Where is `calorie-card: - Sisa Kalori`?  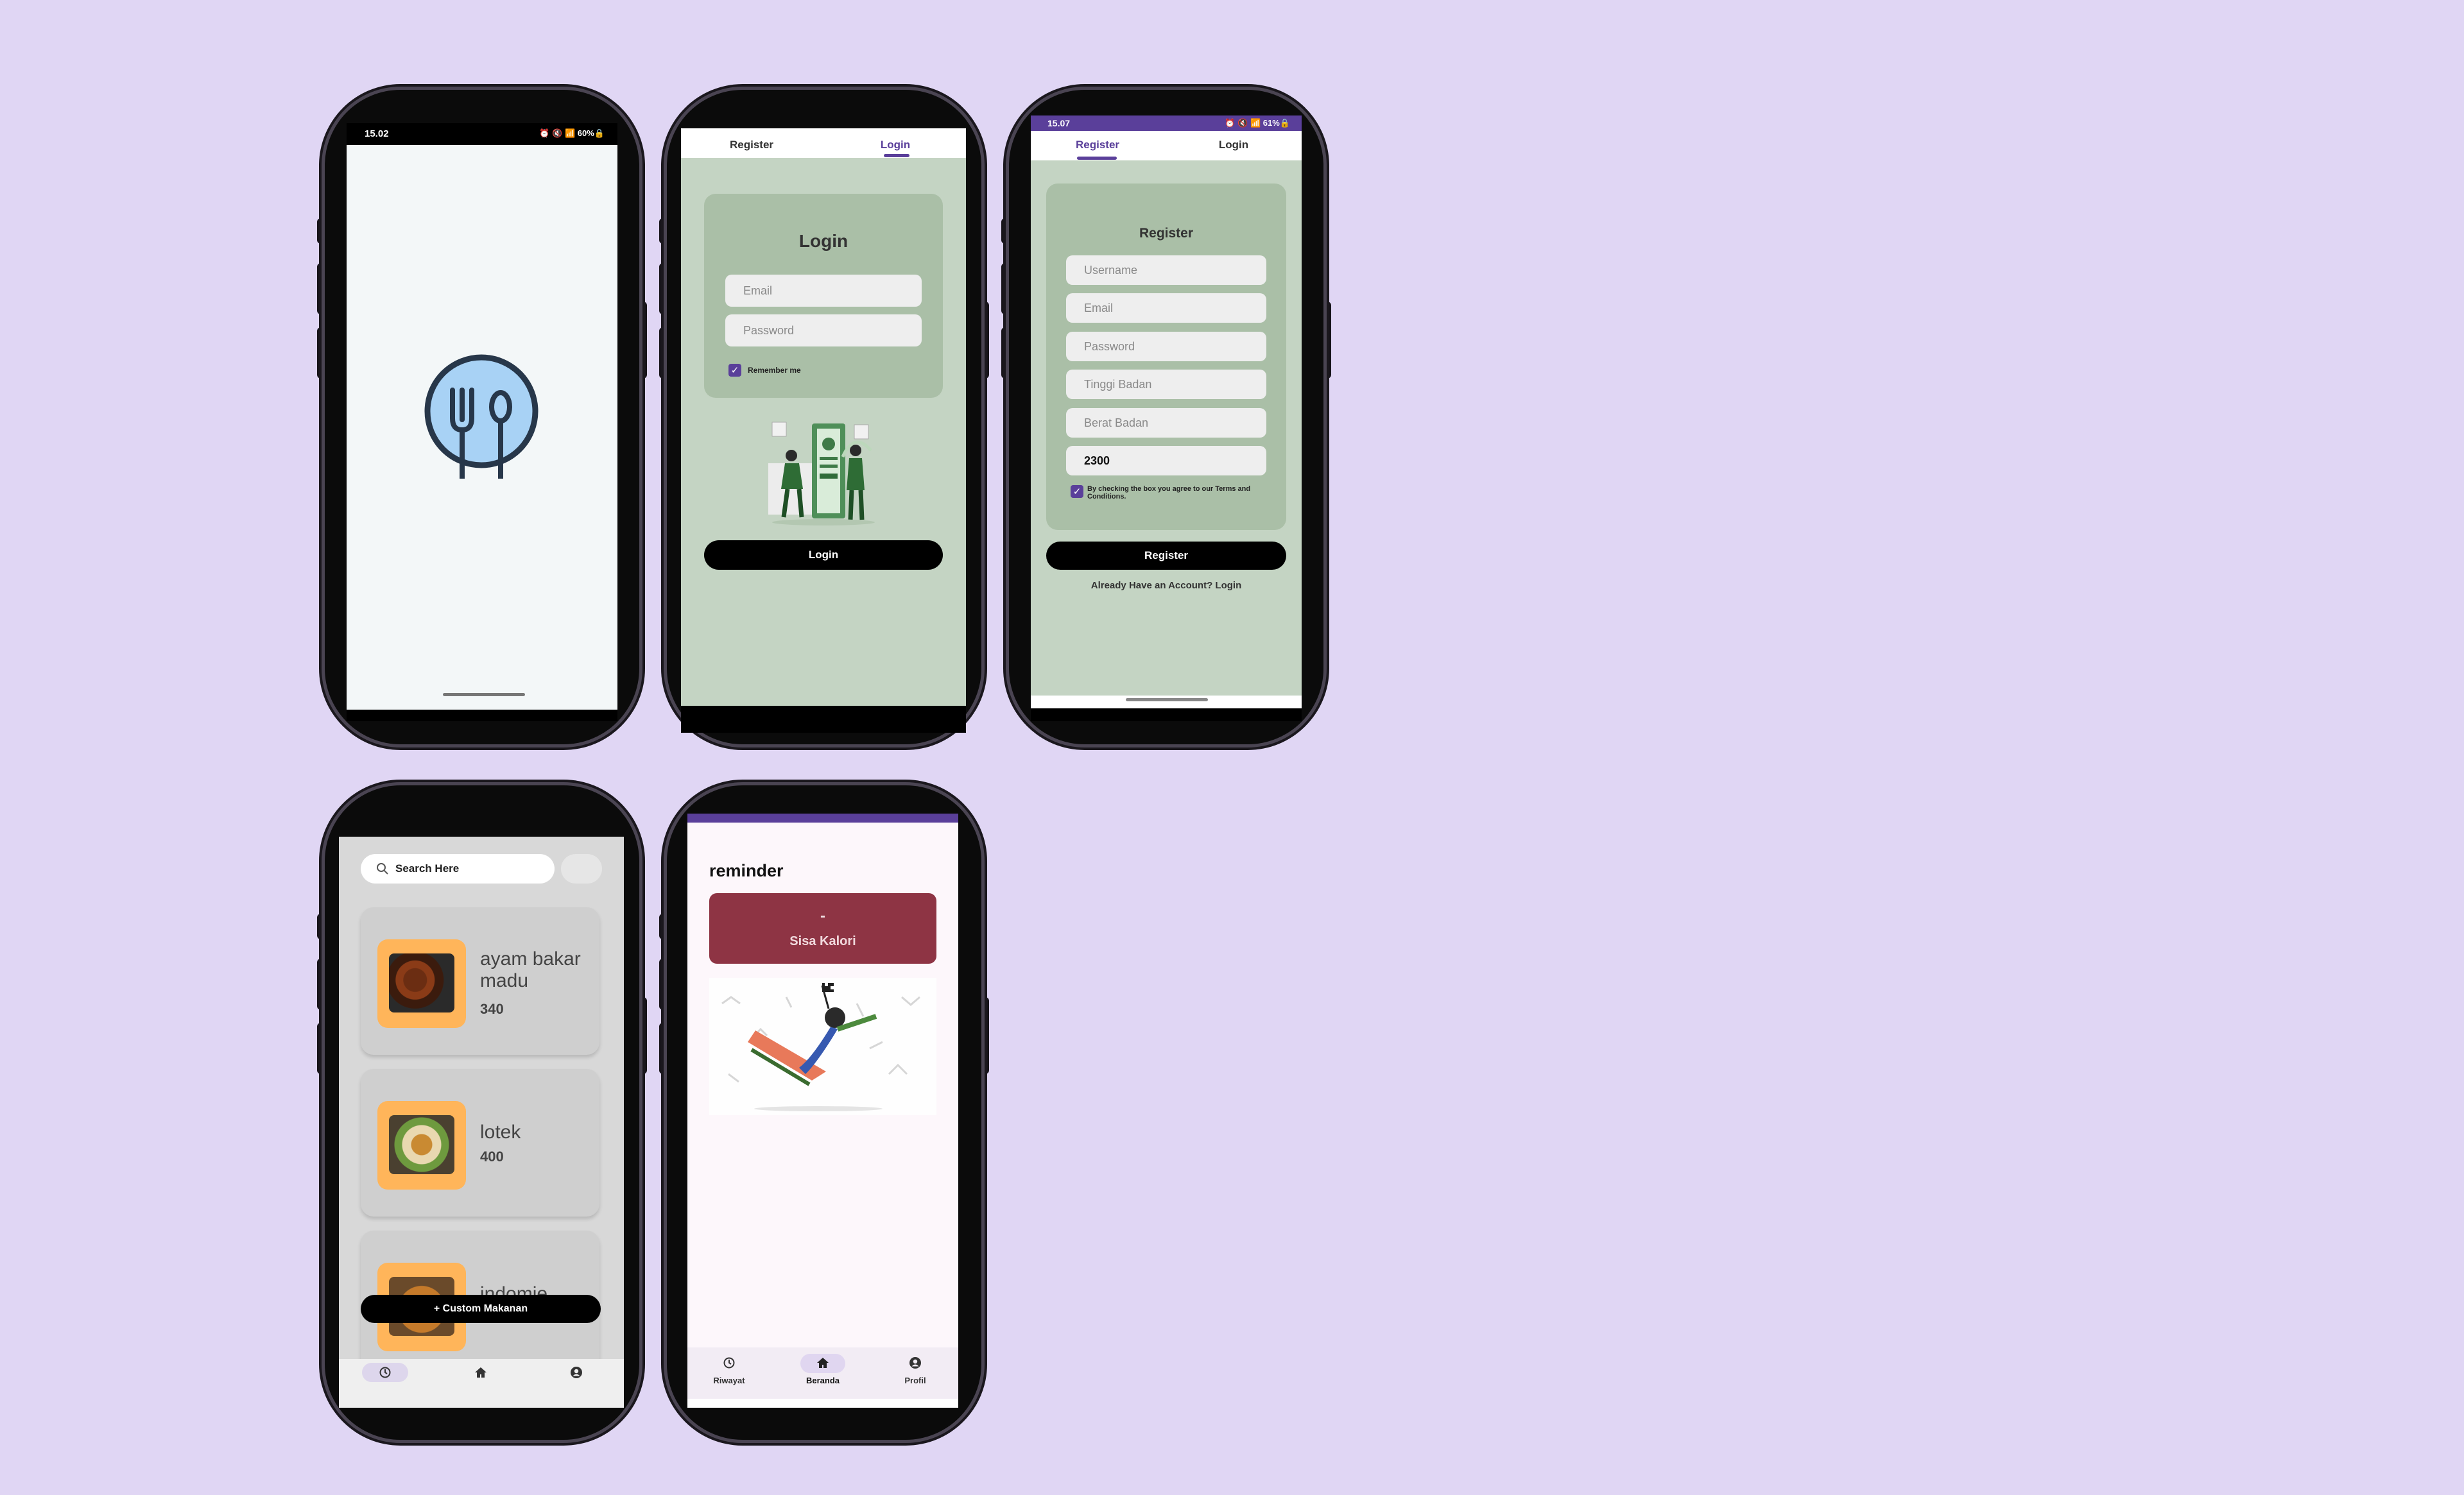
calorie-card: - Sisa Kalori is located at coordinates (823, 929).